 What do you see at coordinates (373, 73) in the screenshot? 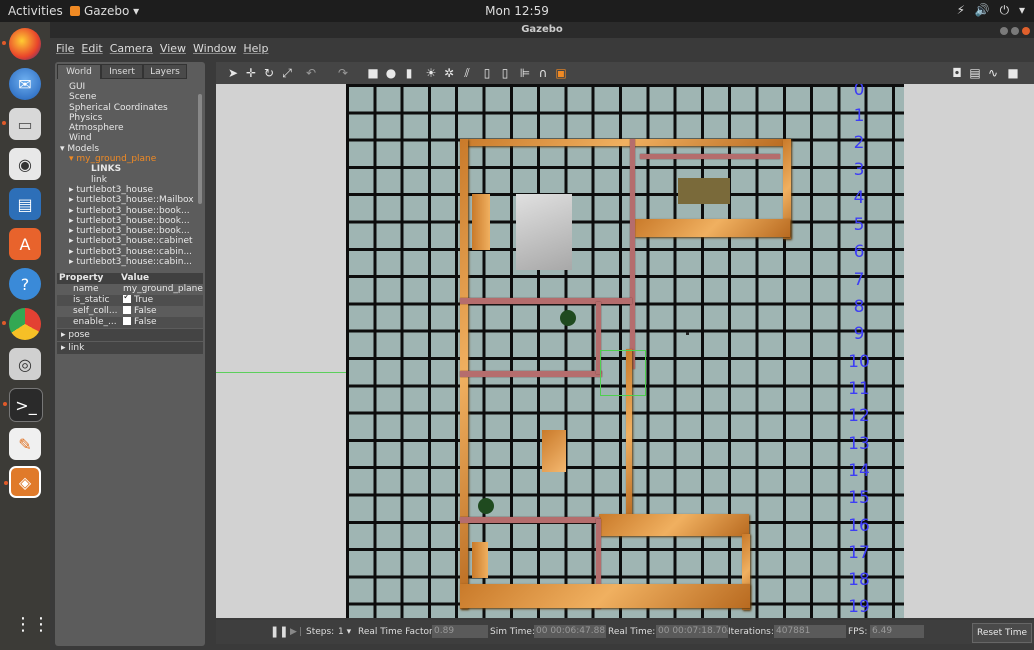
I see `box-shape-icon: ■` at bounding box center [373, 73].